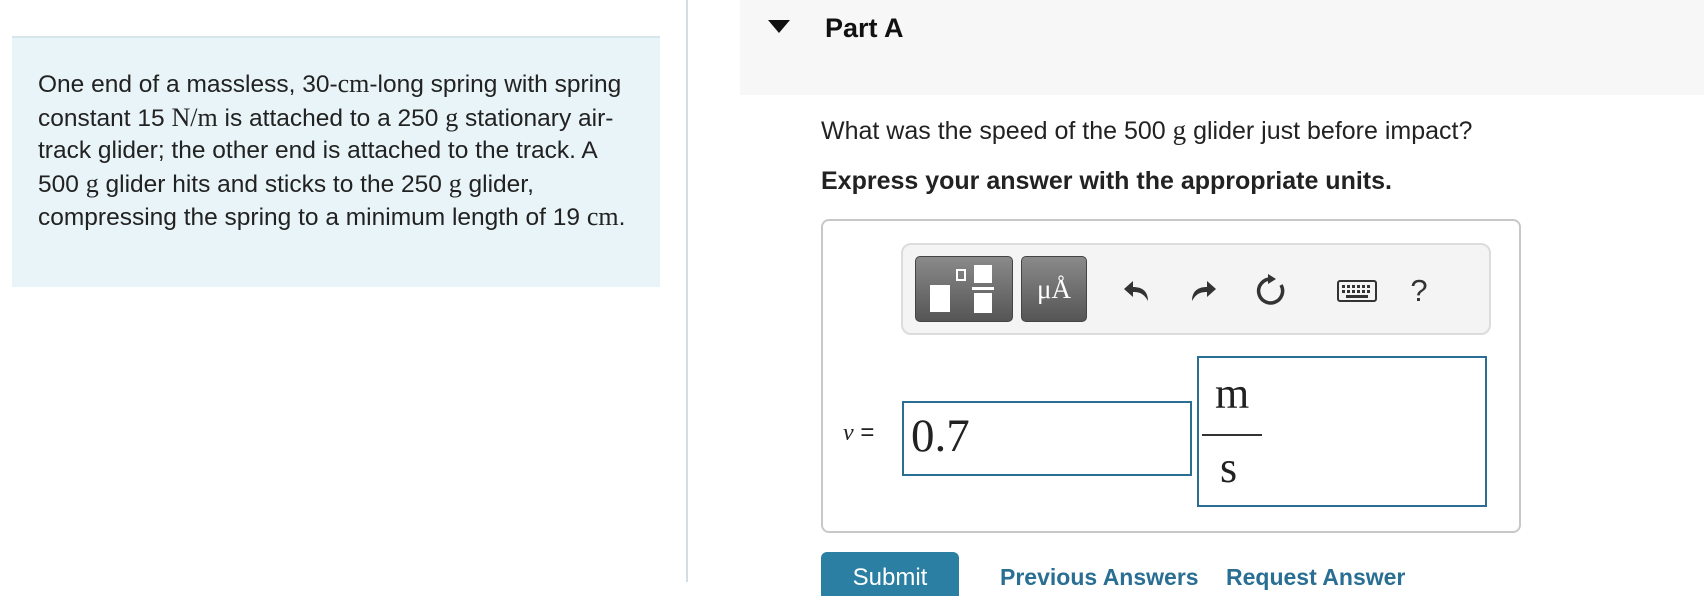 The image size is (1704, 604). I want to click on unit-numerator: m, so click(1232, 393).